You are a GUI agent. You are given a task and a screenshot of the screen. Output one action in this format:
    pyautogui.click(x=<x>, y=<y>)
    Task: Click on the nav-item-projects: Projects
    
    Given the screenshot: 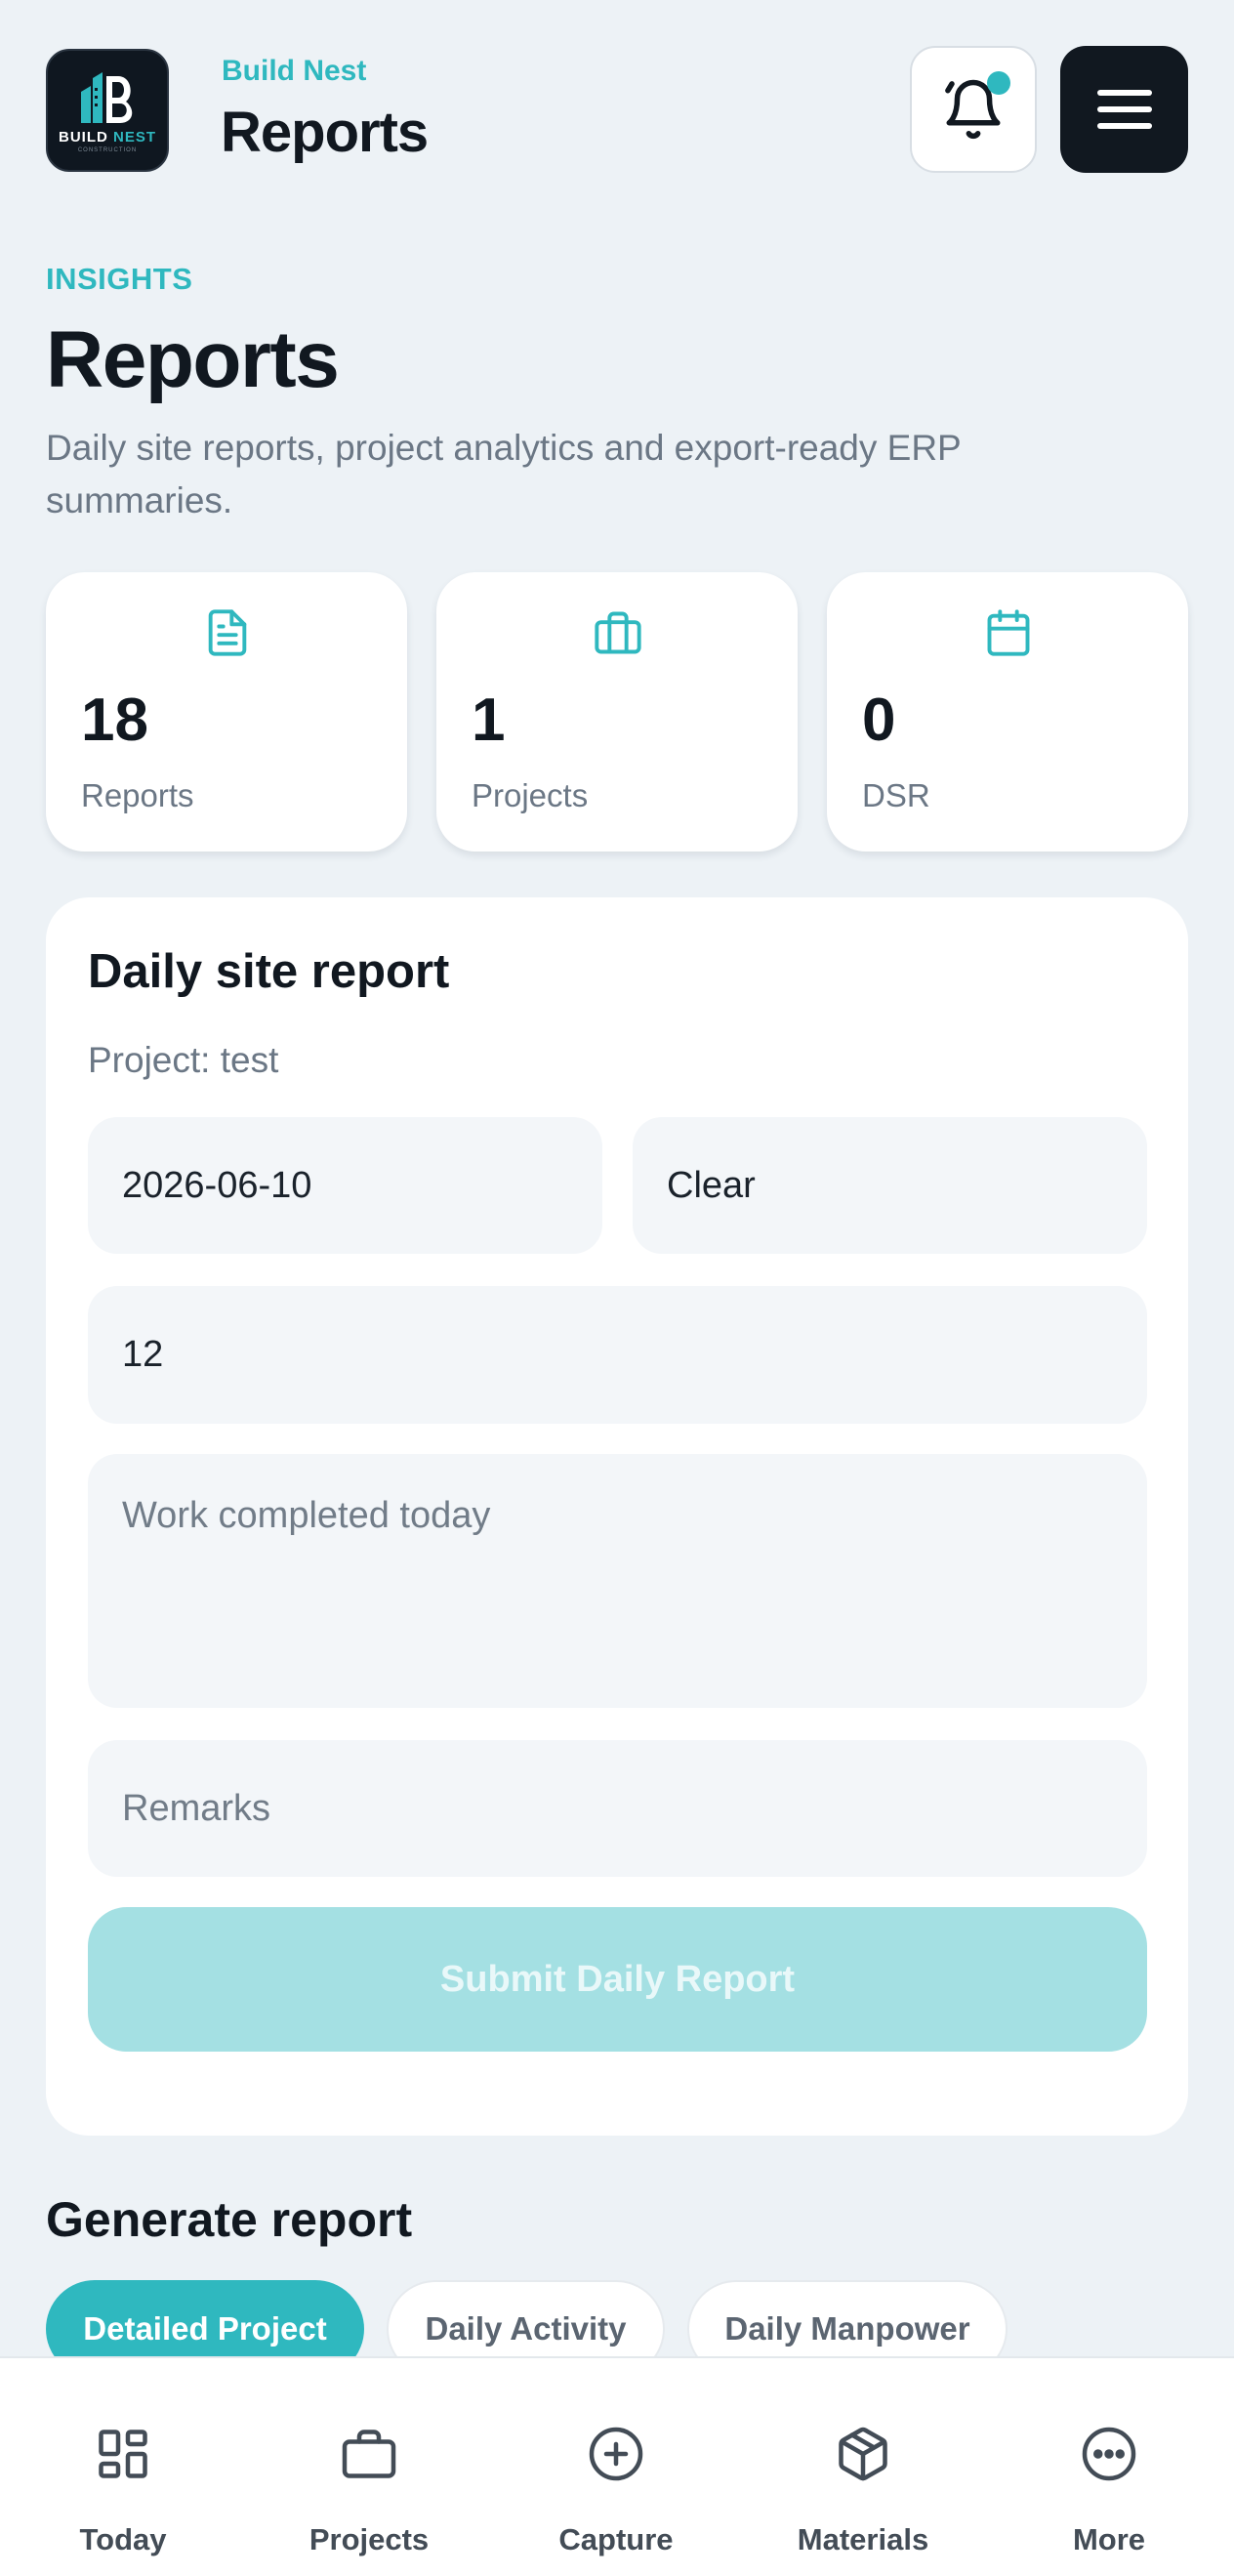 What is the action you would take?
    pyautogui.click(x=369, y=2467)
    